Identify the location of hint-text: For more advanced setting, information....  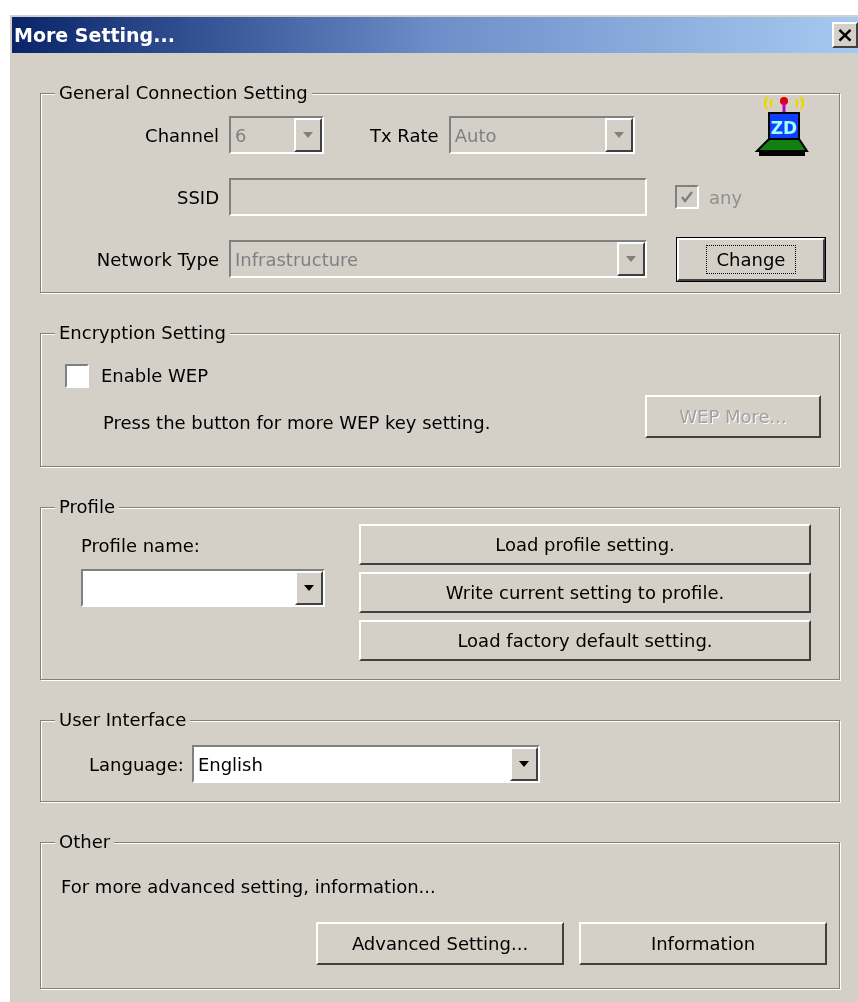
(249, 887).